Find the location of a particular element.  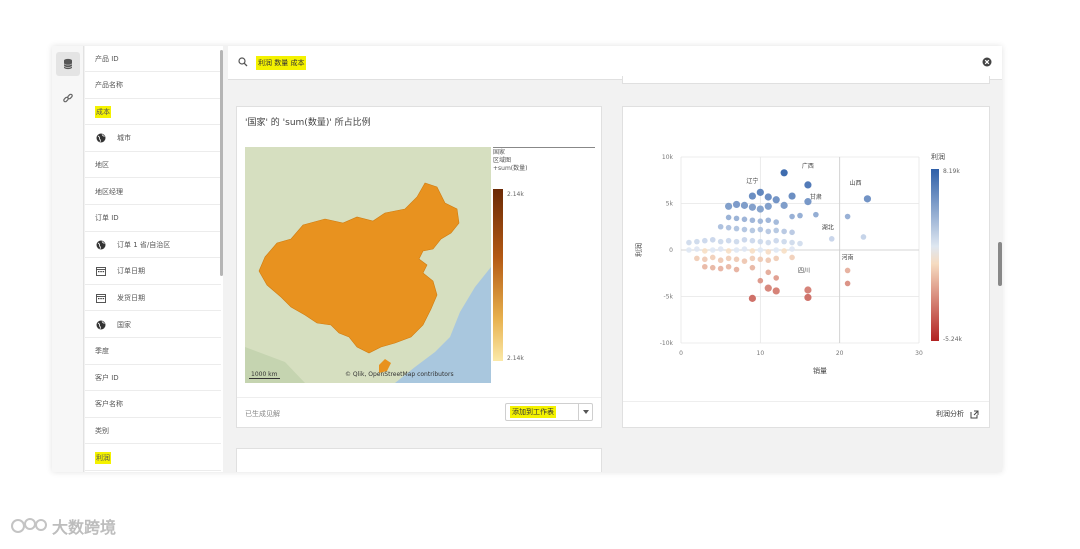

main-scrollbar is located at coordinates (1000, 264).